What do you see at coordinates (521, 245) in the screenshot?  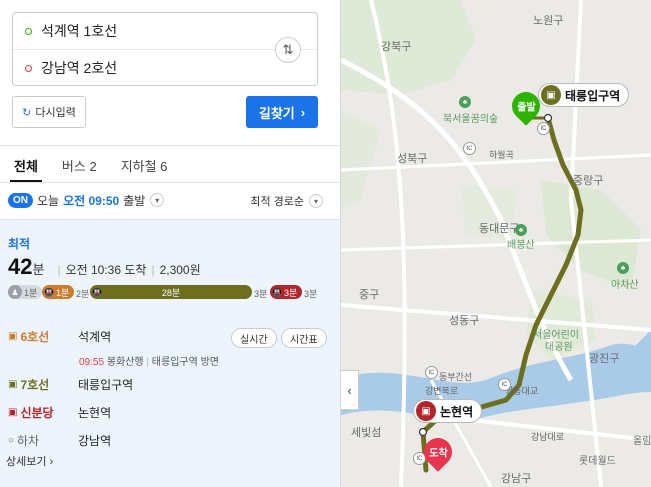 I see `map-label: 배봉산` at bounding box center [521, 245].